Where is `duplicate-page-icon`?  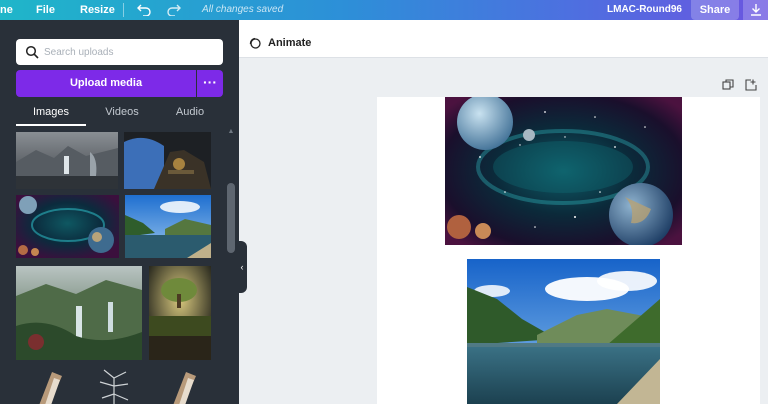
duplicate-page-icon is located at coordinates (728, 85).